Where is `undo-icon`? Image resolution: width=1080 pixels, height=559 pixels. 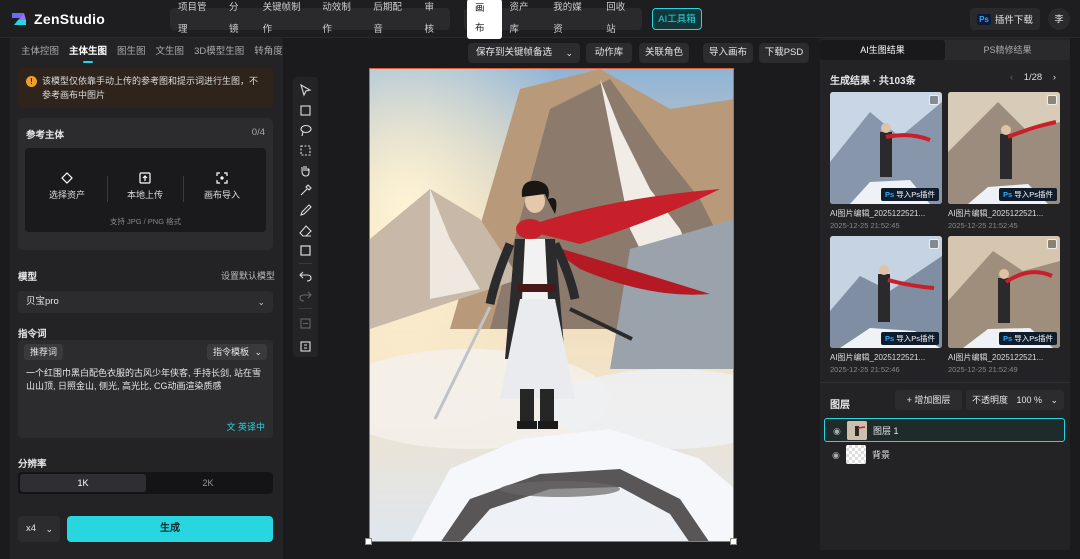 undo-icon is located at coordinates (305, 275).